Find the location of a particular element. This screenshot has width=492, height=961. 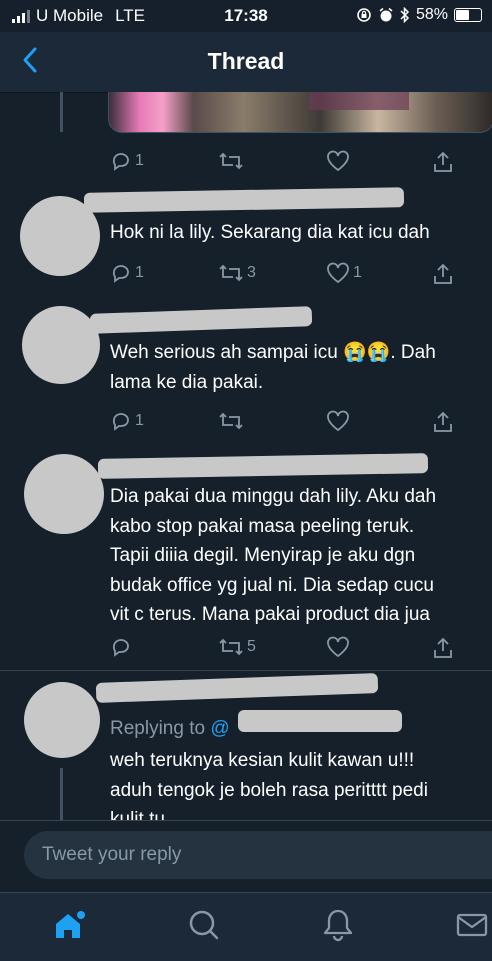

tweet-text: Hok ni la lily. Sekarang dia kat icu dah is located at coordinates (270, 232).